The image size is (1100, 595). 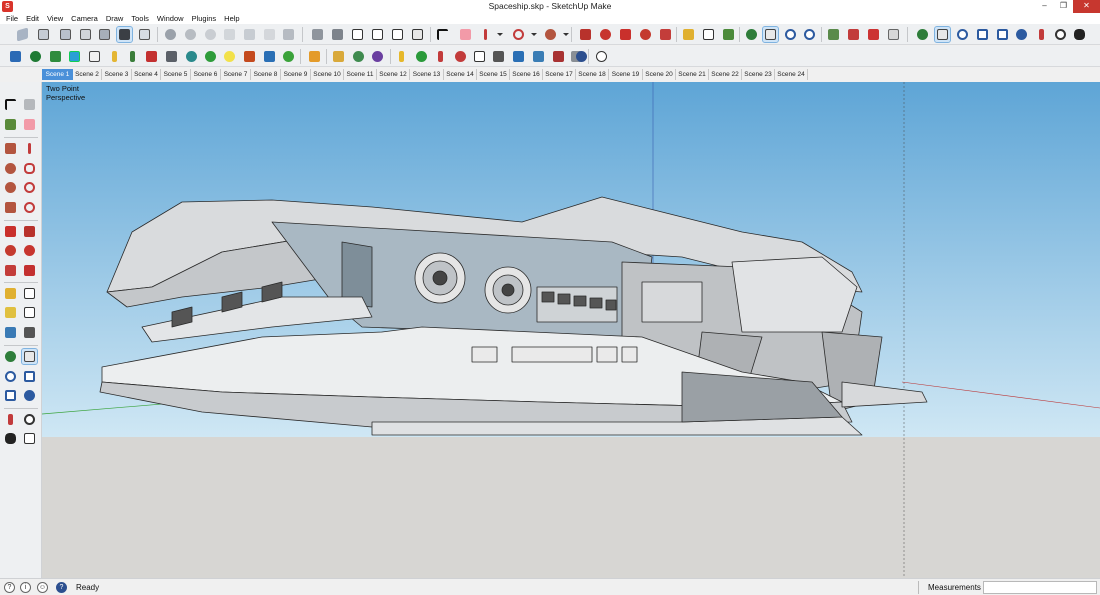 What do you see at coordinates (170, 18) in the screenshot?
I see `menu-window: Window` at bounding box center [170, 18].